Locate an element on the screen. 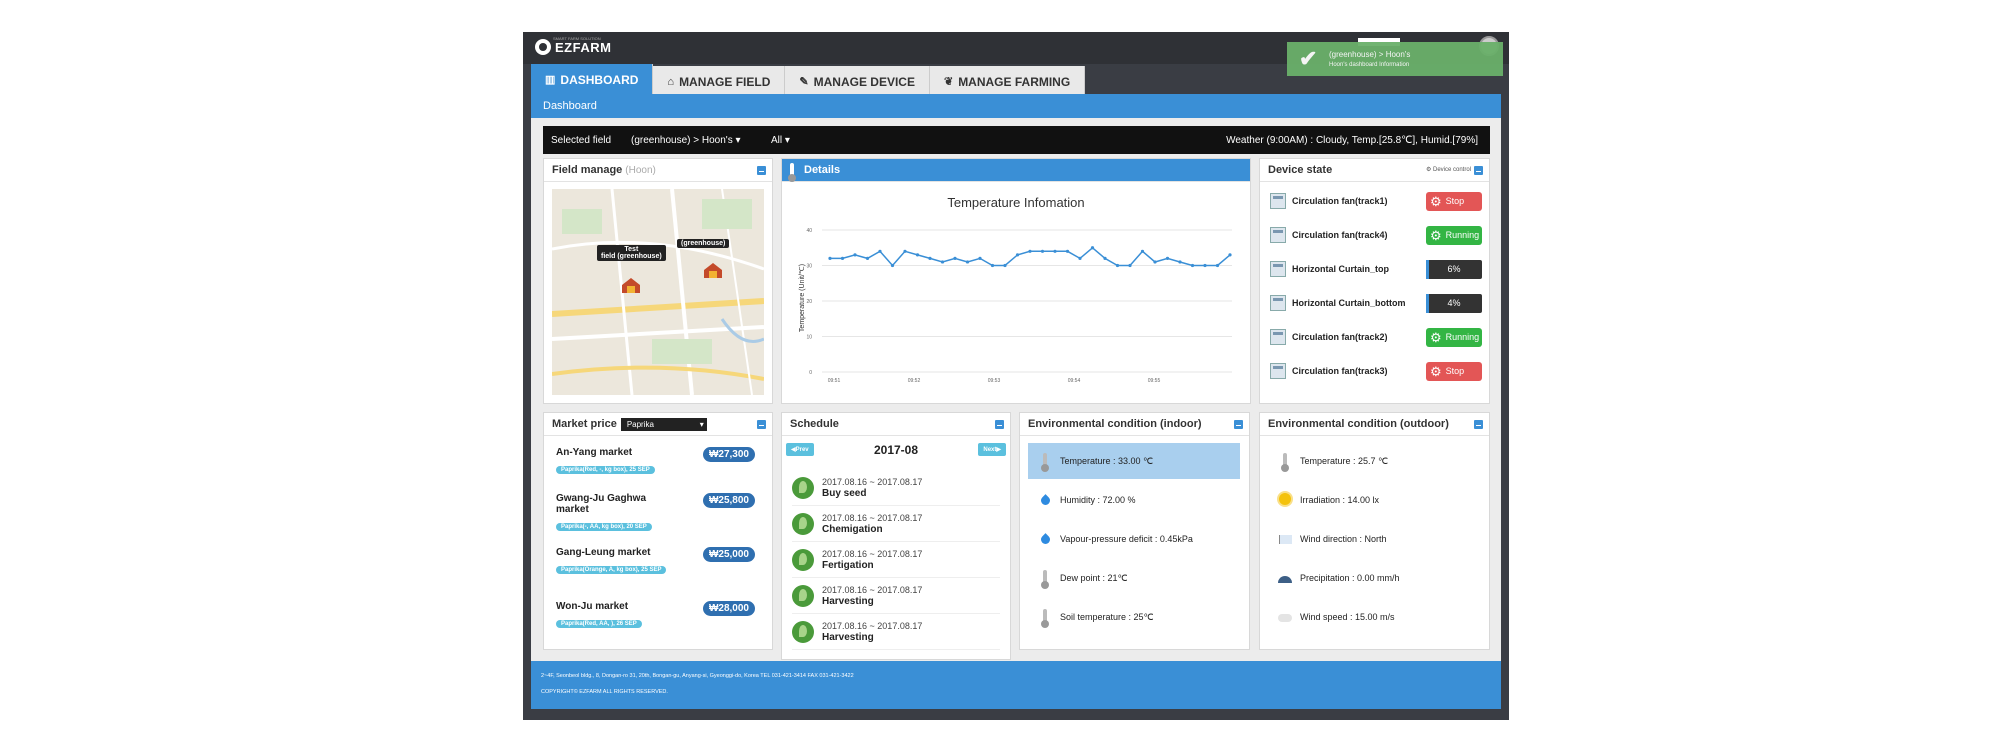  chart-x-ticks: 09:51 09:52 09:53 09:54 09:55 is located at coordinates (994, 381).